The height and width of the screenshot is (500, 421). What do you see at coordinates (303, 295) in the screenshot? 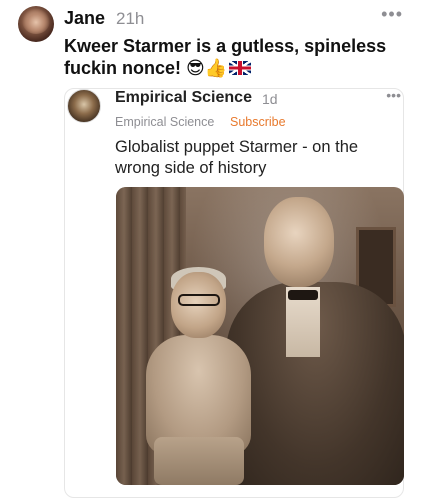
I see `image-bowtie` at bounding box center [303, 295].